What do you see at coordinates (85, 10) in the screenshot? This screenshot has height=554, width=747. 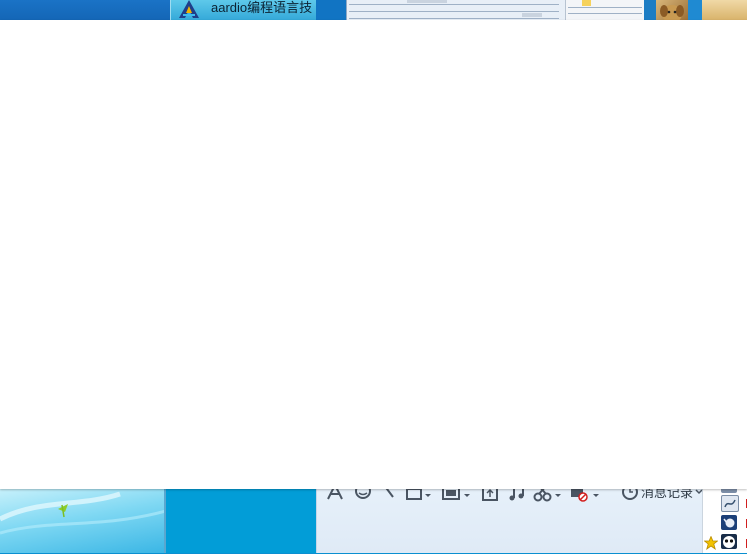 I see `taskbar-background` at bounding box center [85, 10].